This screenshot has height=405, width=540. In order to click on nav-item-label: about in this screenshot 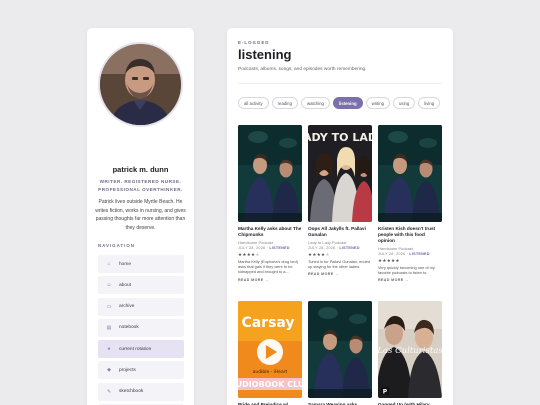, I will do `click(125, 285)`.